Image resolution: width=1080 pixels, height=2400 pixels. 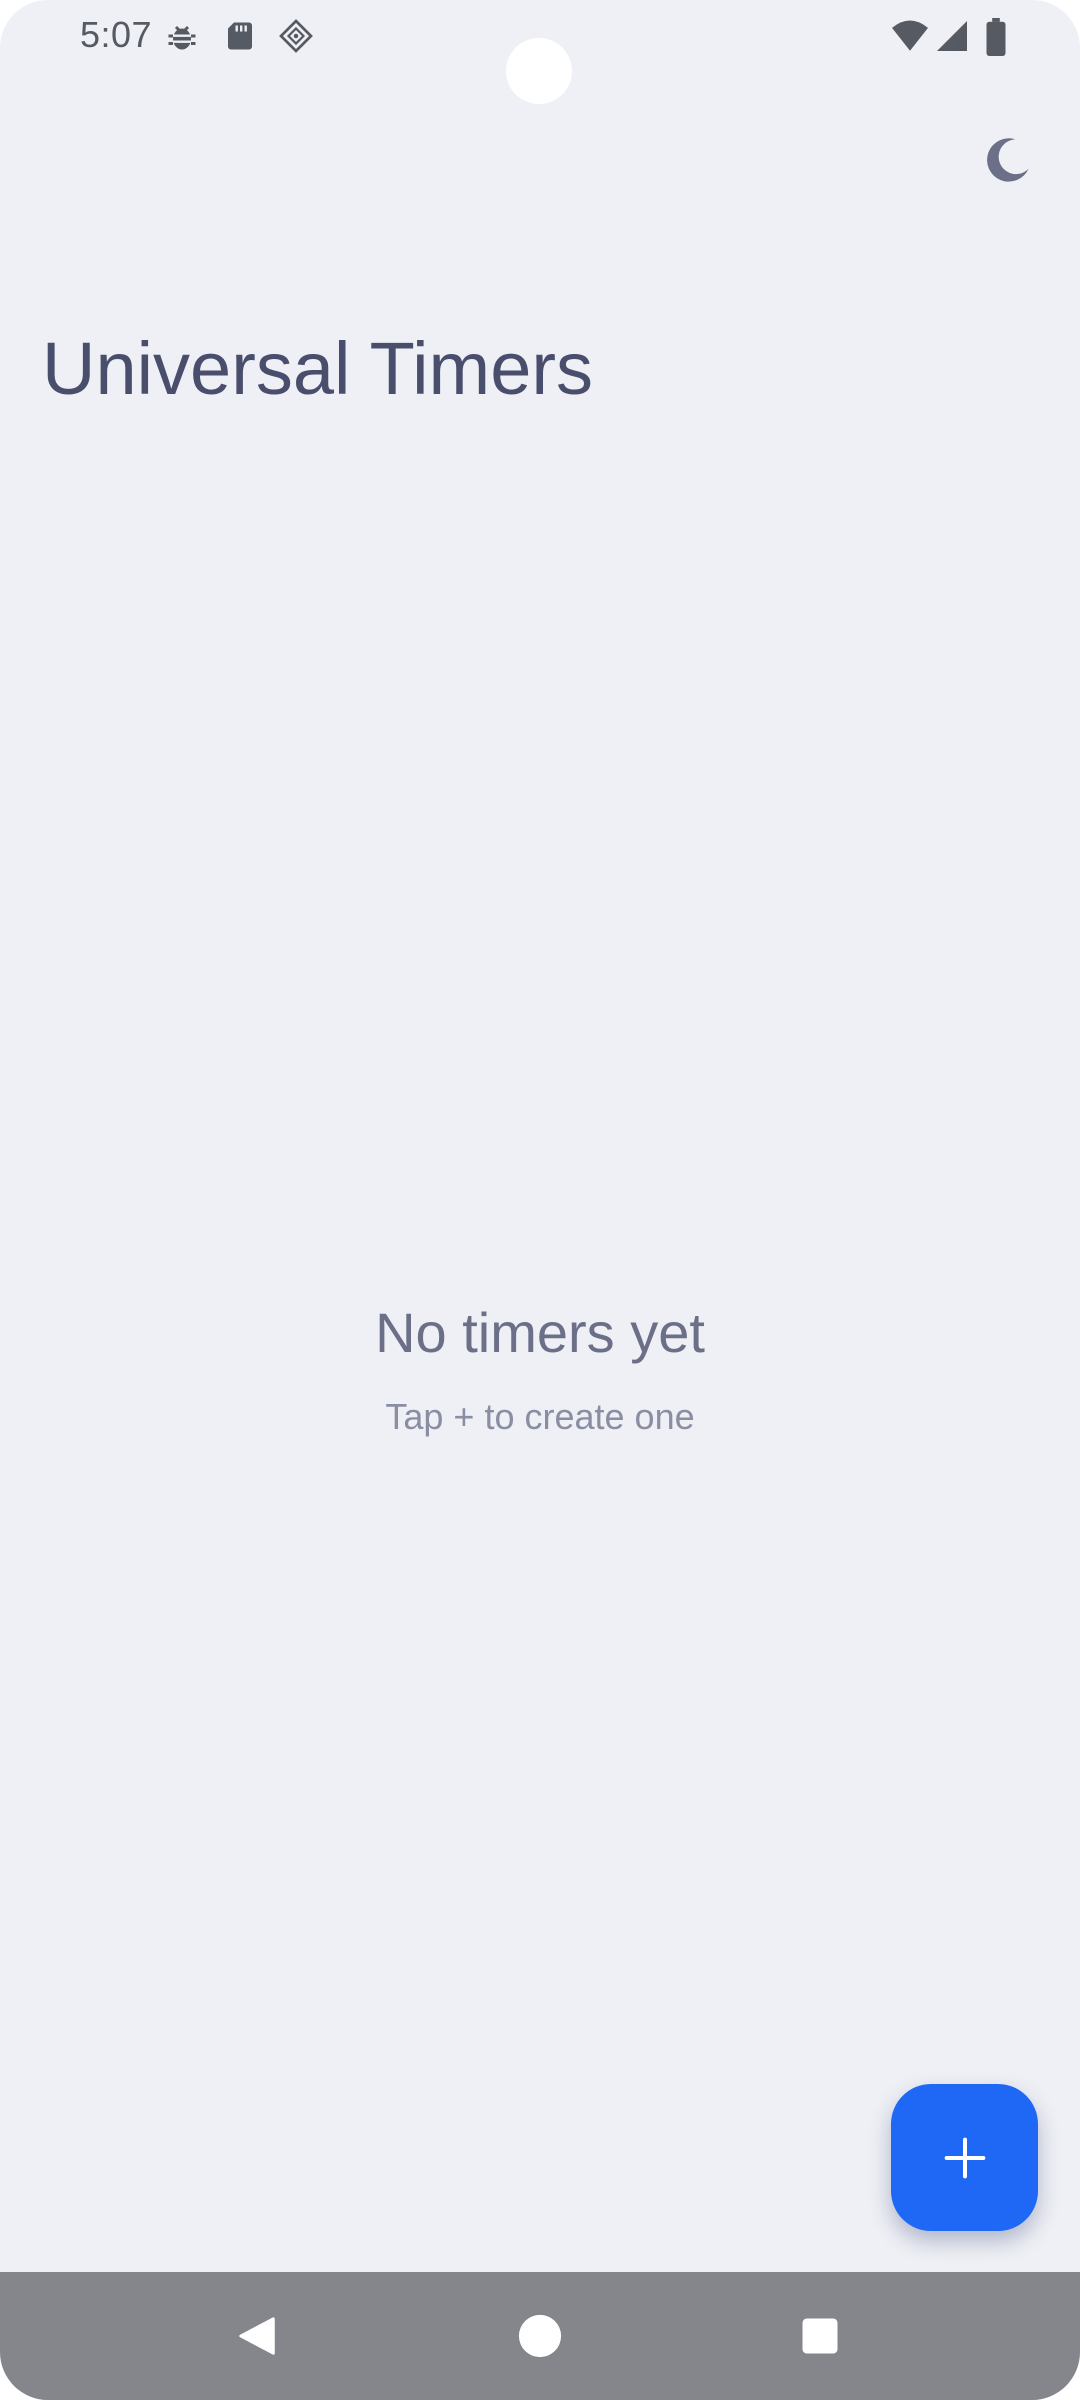 What do you see at coordinates (996, 37) in the screenshot?
I see `battery-icon` at bounding box center [996, 37].